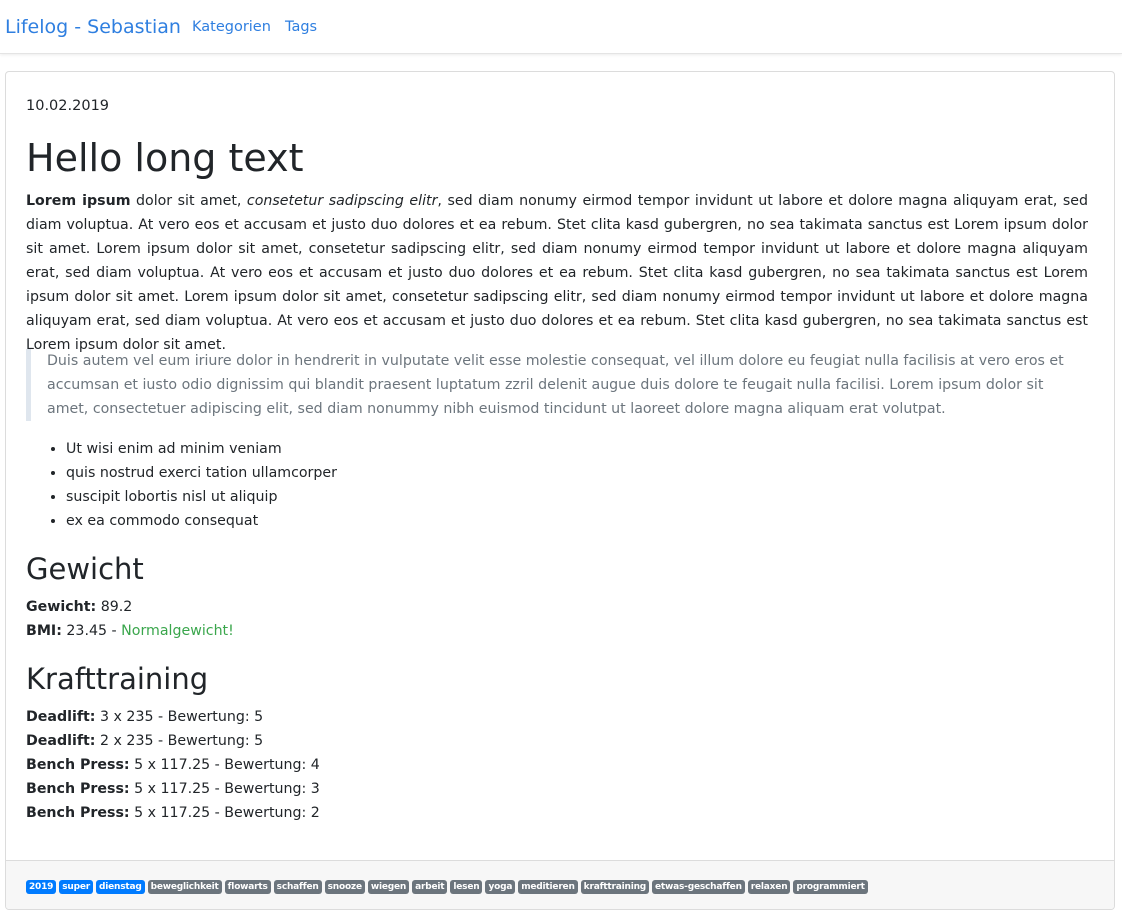 This screenshot has width=1122, height=919. What do you see at coordinates (201, 449) in the screenshot?
I see `list-item: Ut wisi enim ad minim veniam` at bounding box center [201, 449].